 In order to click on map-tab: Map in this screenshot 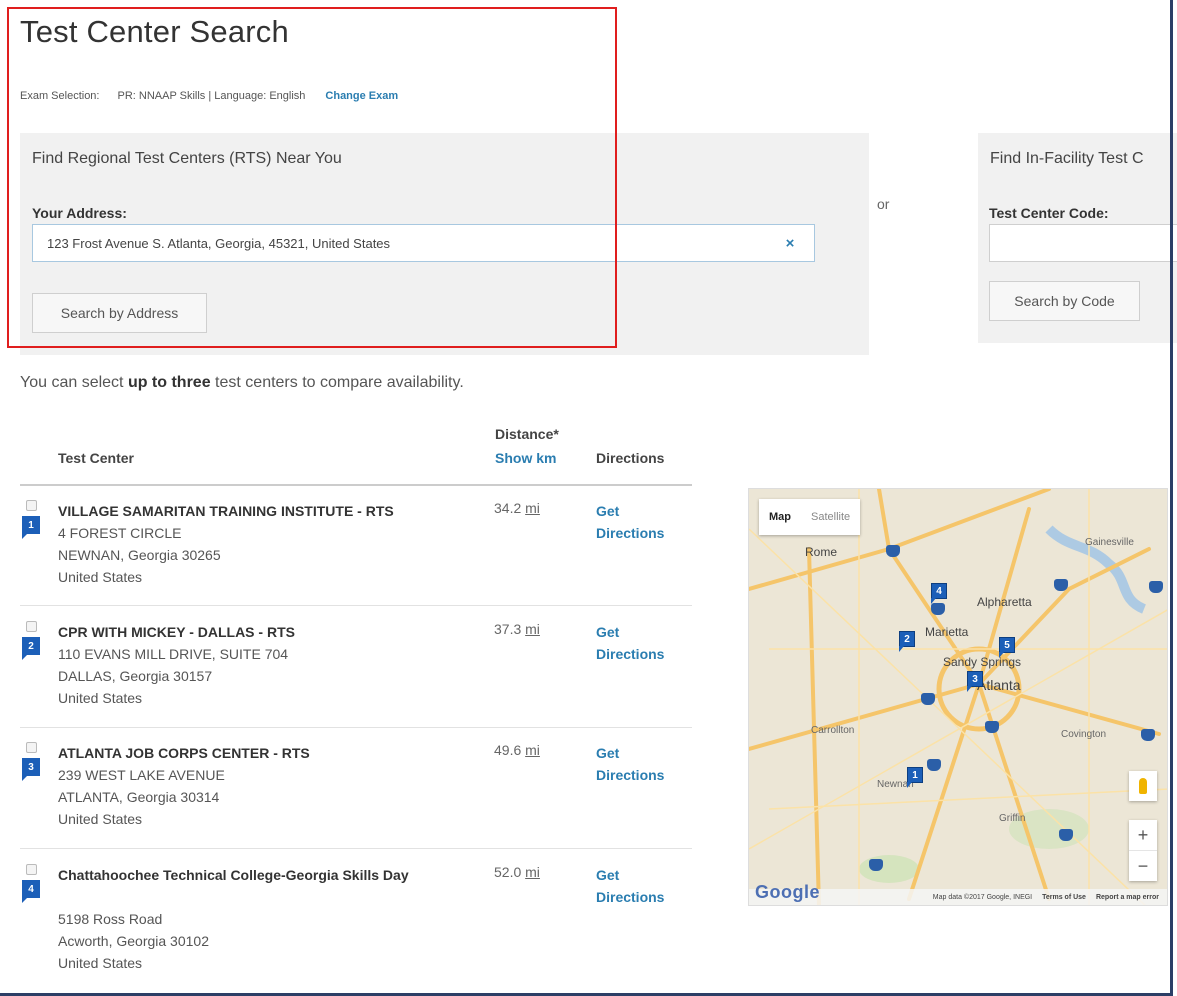, I will do `click(780, 517)`.